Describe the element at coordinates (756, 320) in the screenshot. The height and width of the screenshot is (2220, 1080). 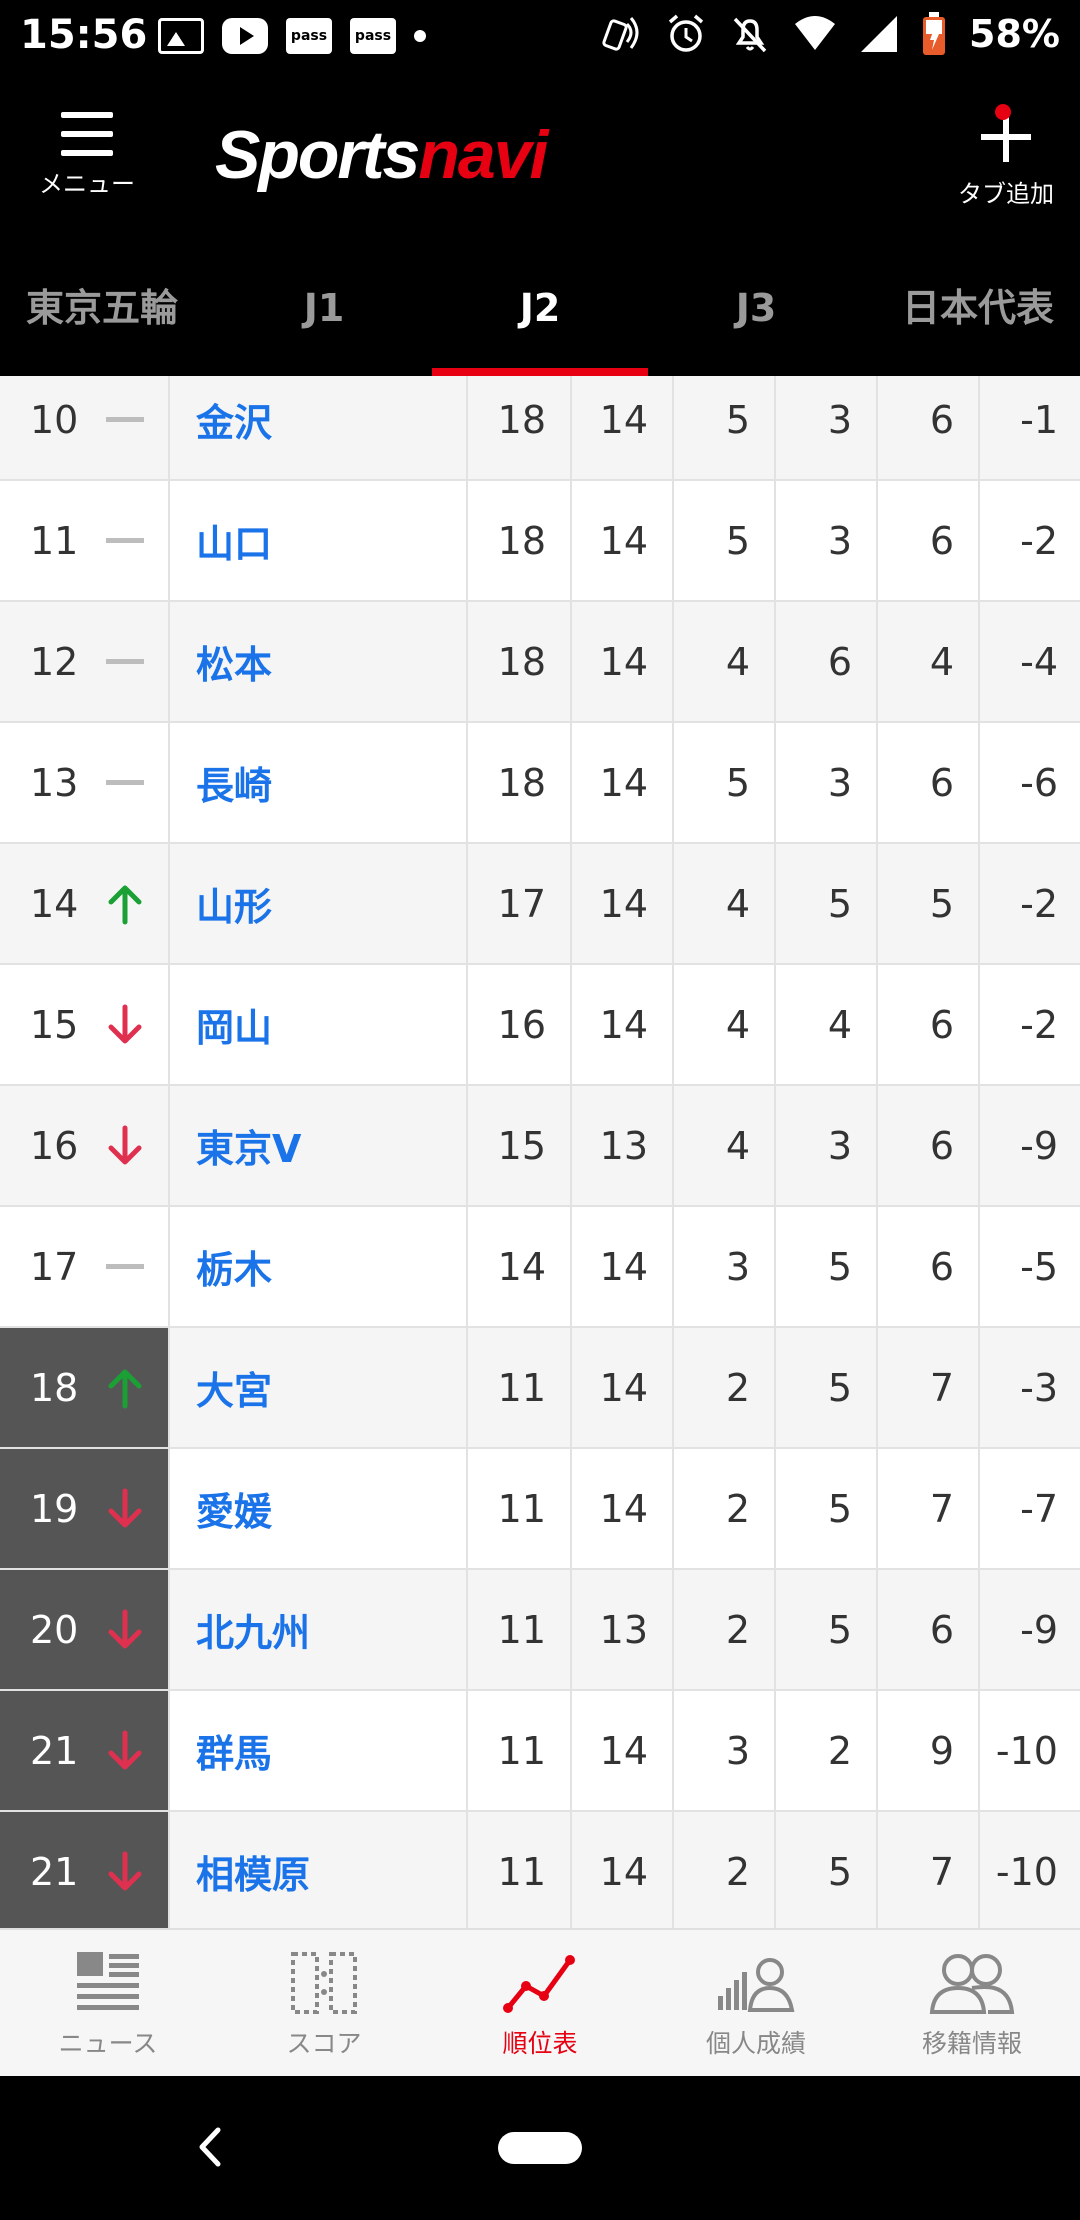
I see `tab-j3: J3` at that location.